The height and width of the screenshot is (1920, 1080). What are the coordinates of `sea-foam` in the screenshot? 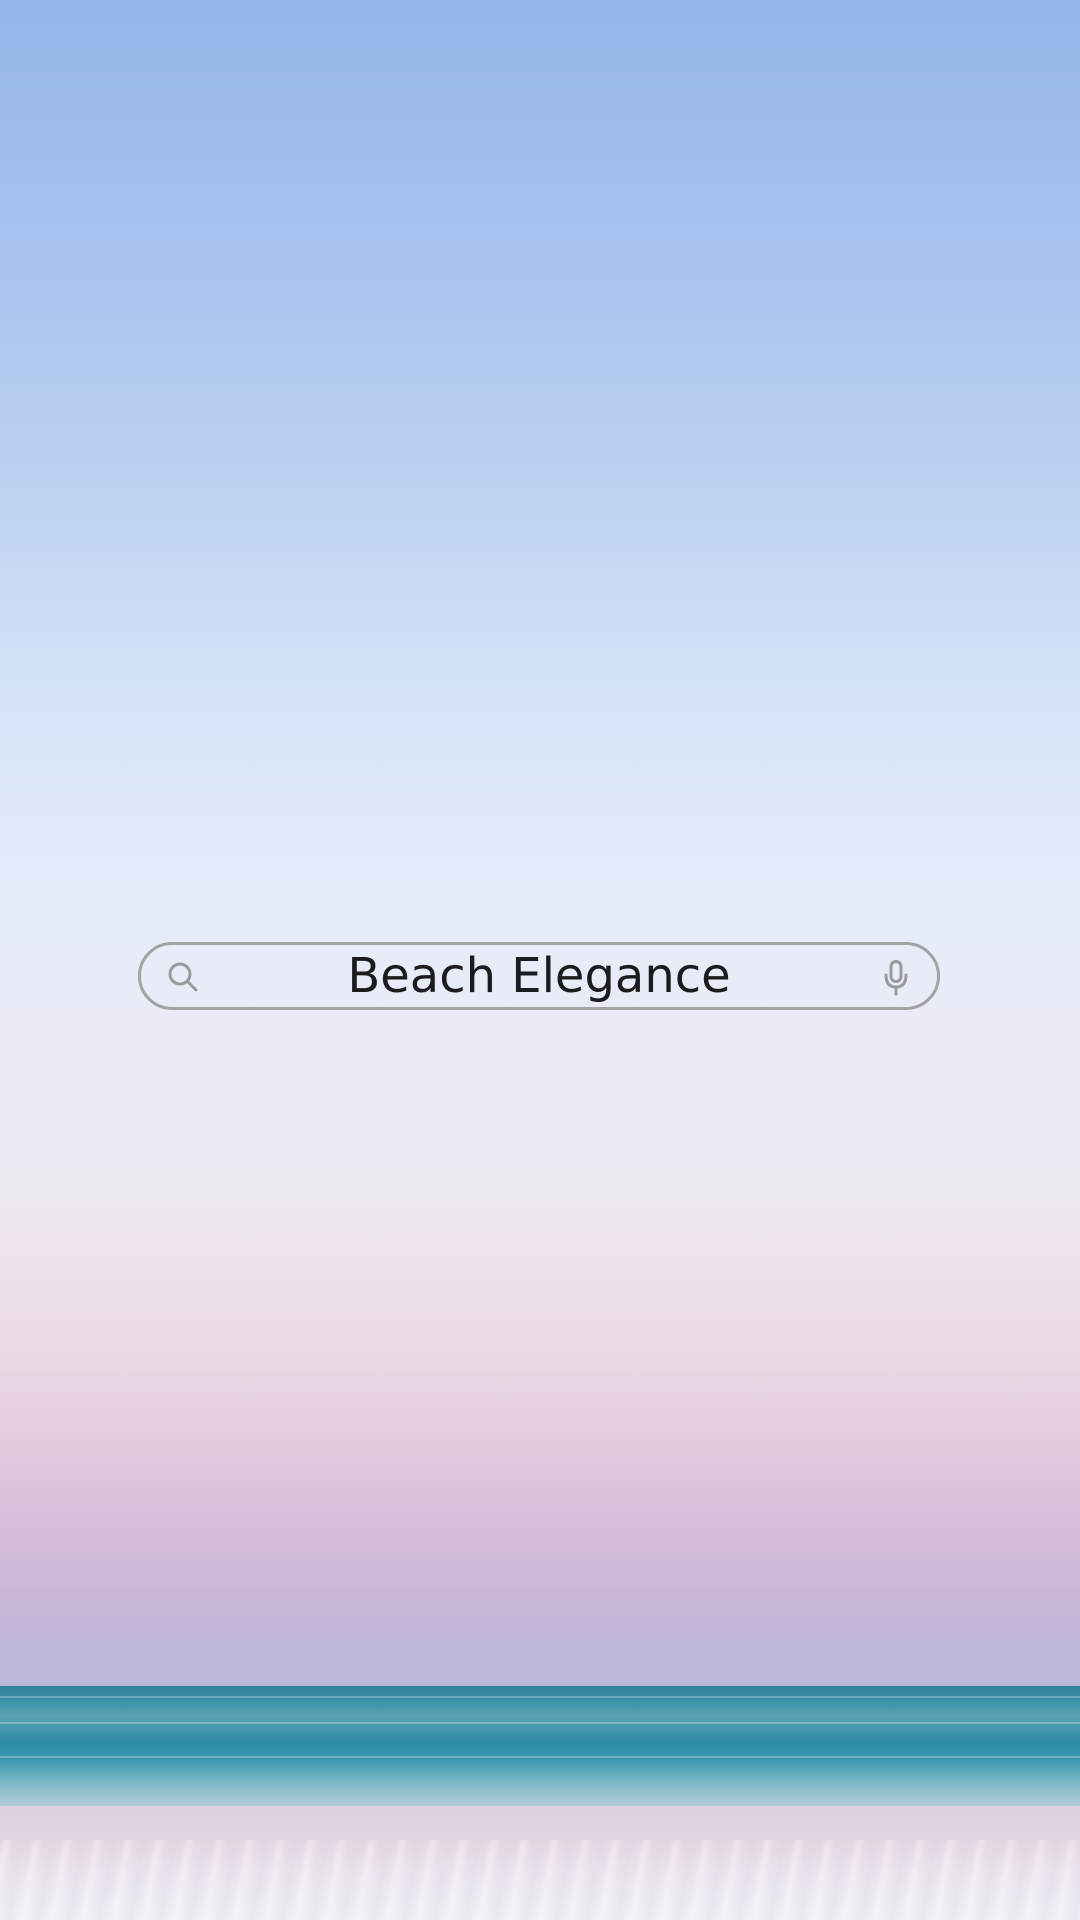 It's located at (540, 1880).